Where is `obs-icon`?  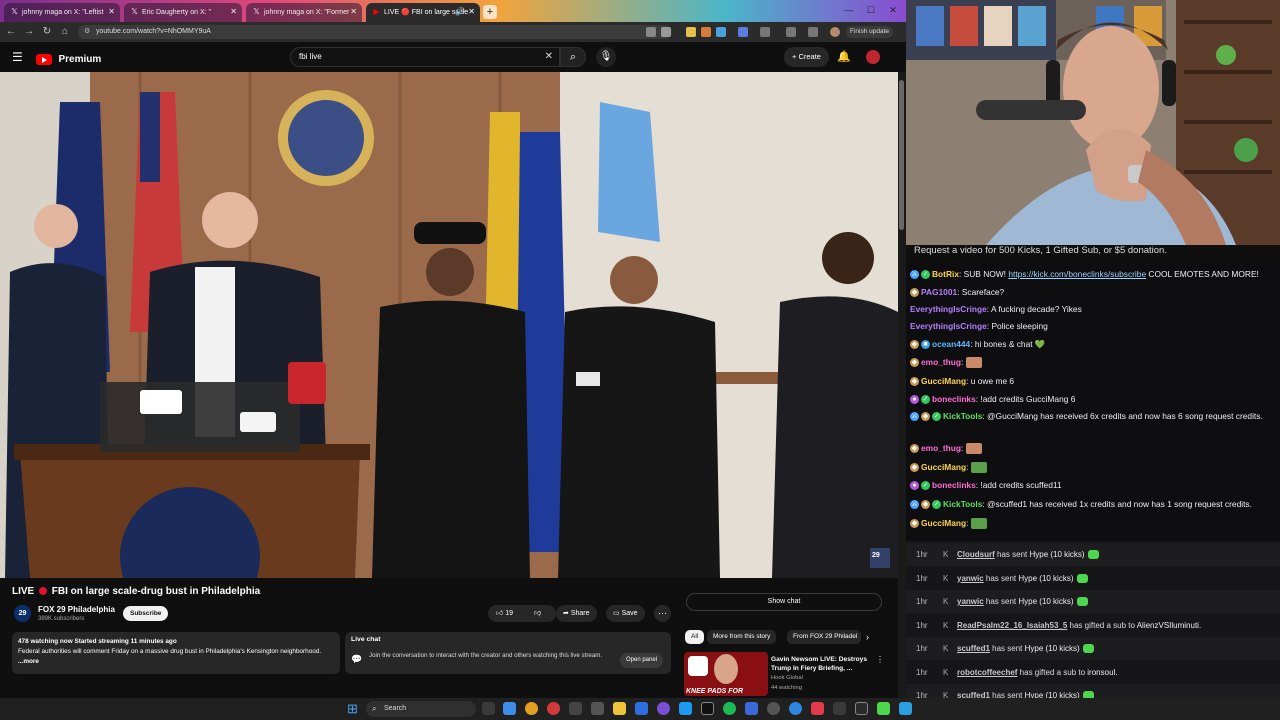 obs-icon is located at coordinates (663, 708).